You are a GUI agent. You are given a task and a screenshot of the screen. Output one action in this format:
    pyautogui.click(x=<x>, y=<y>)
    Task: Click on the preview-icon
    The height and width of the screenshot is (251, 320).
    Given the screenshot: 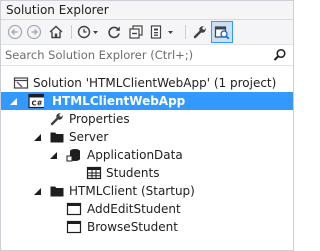 What is the action you would take?
    pyautogui.click(x=222, y=33)
    